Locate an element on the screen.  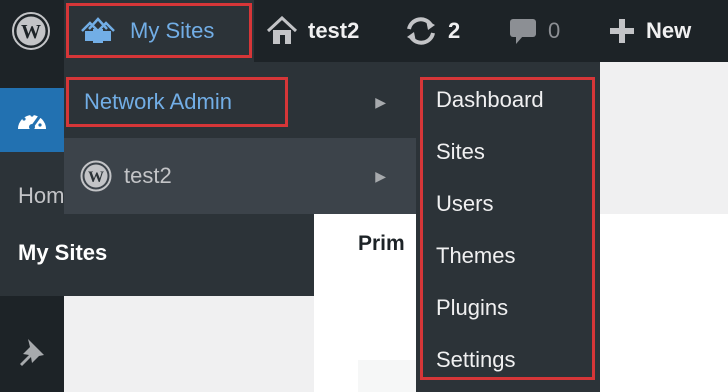
my-sites-label: My Sites is located at coordinates (172, 30).